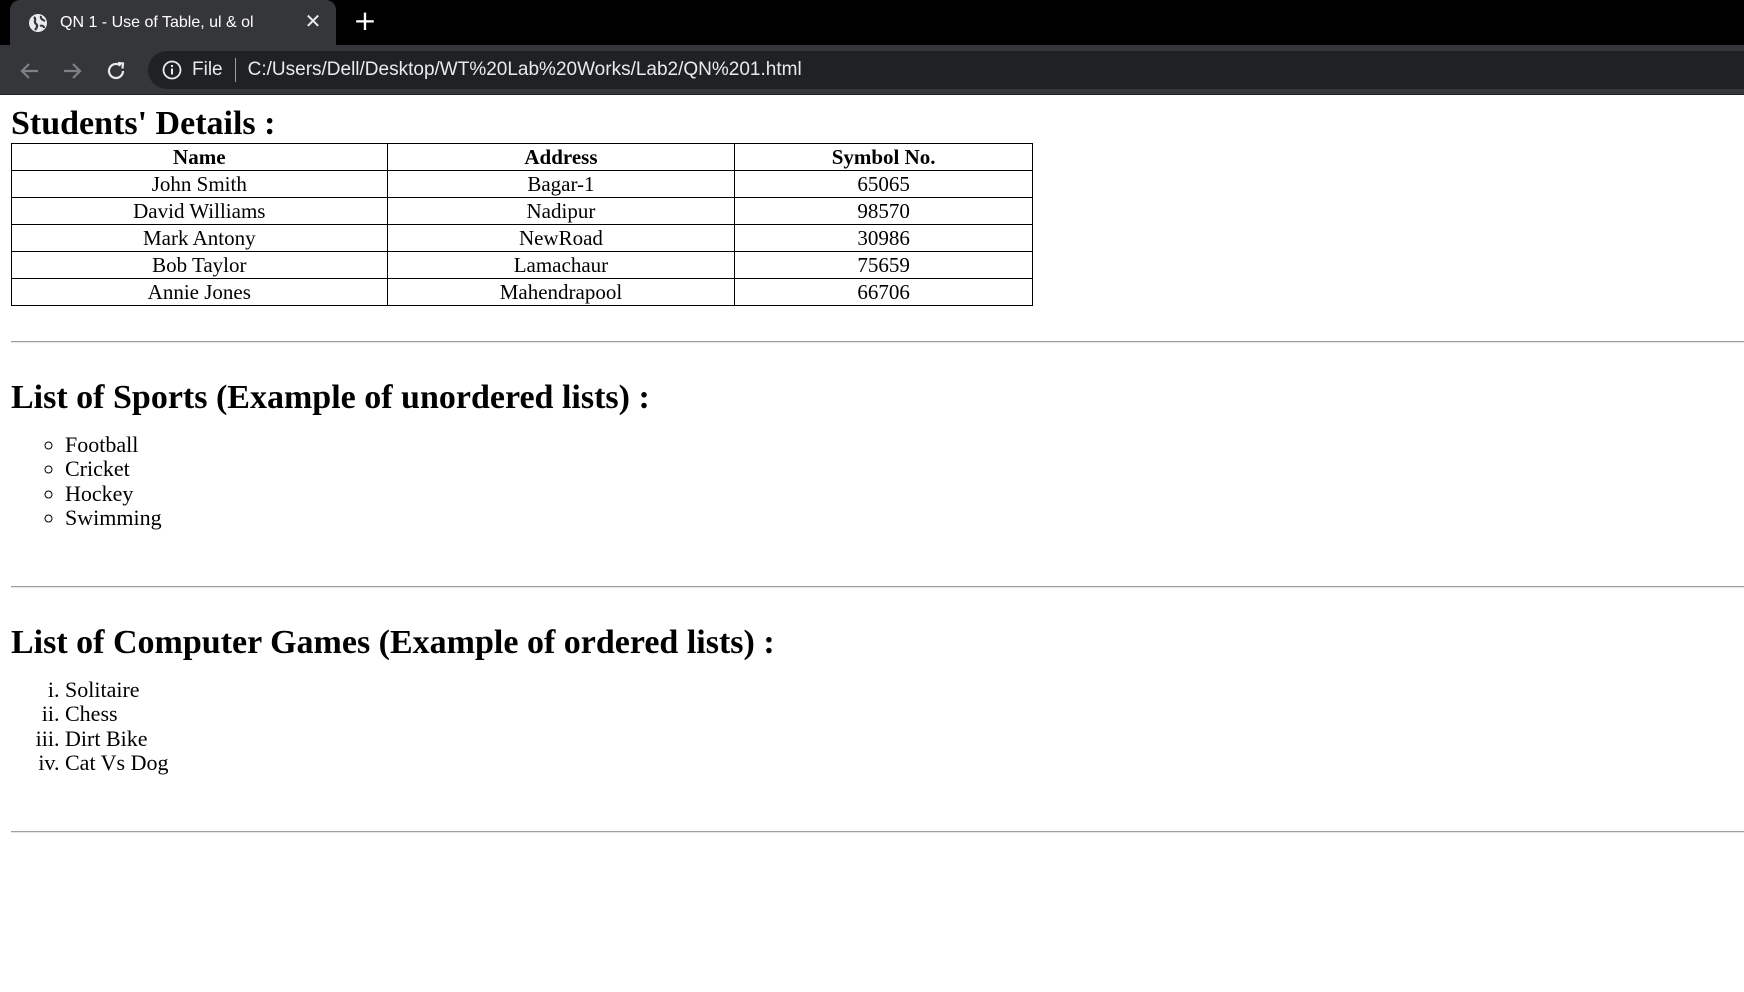 This screenshot has height=992, width=1744. Describe the element at coordinates (883, 238) in the screenshot. I see `cell-symbol-no: 30986` at that location.